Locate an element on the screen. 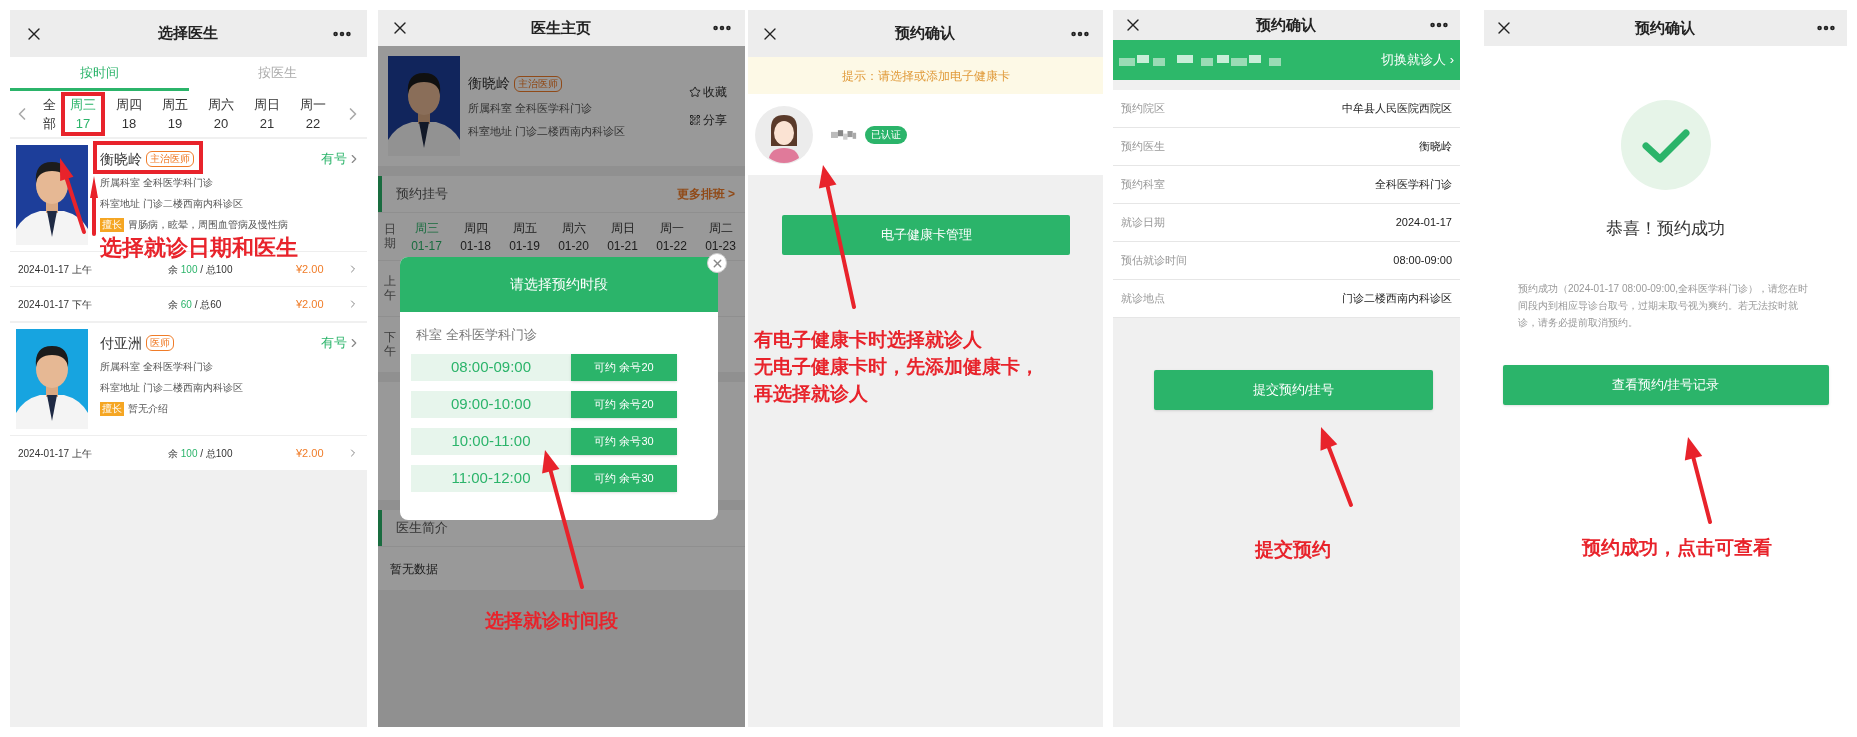 The width and height of the screenshot is (1857, 737). remaining-text: 余 60 / 总60 is located at coordinates (195, 304).